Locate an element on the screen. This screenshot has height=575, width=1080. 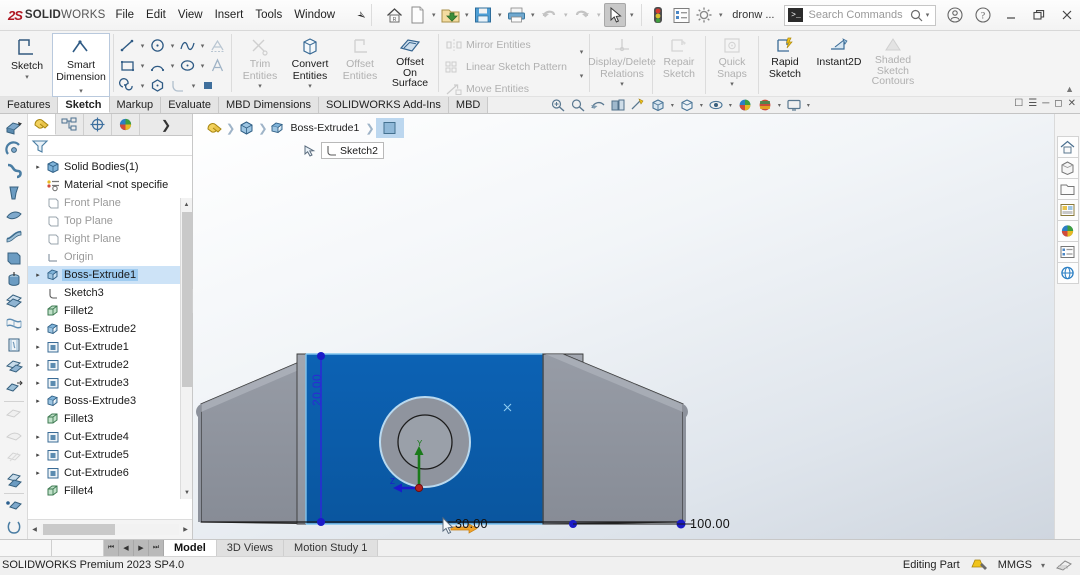
breadcrumb-tooltip-box: Sketch2 is located at coordinates (352, 150).